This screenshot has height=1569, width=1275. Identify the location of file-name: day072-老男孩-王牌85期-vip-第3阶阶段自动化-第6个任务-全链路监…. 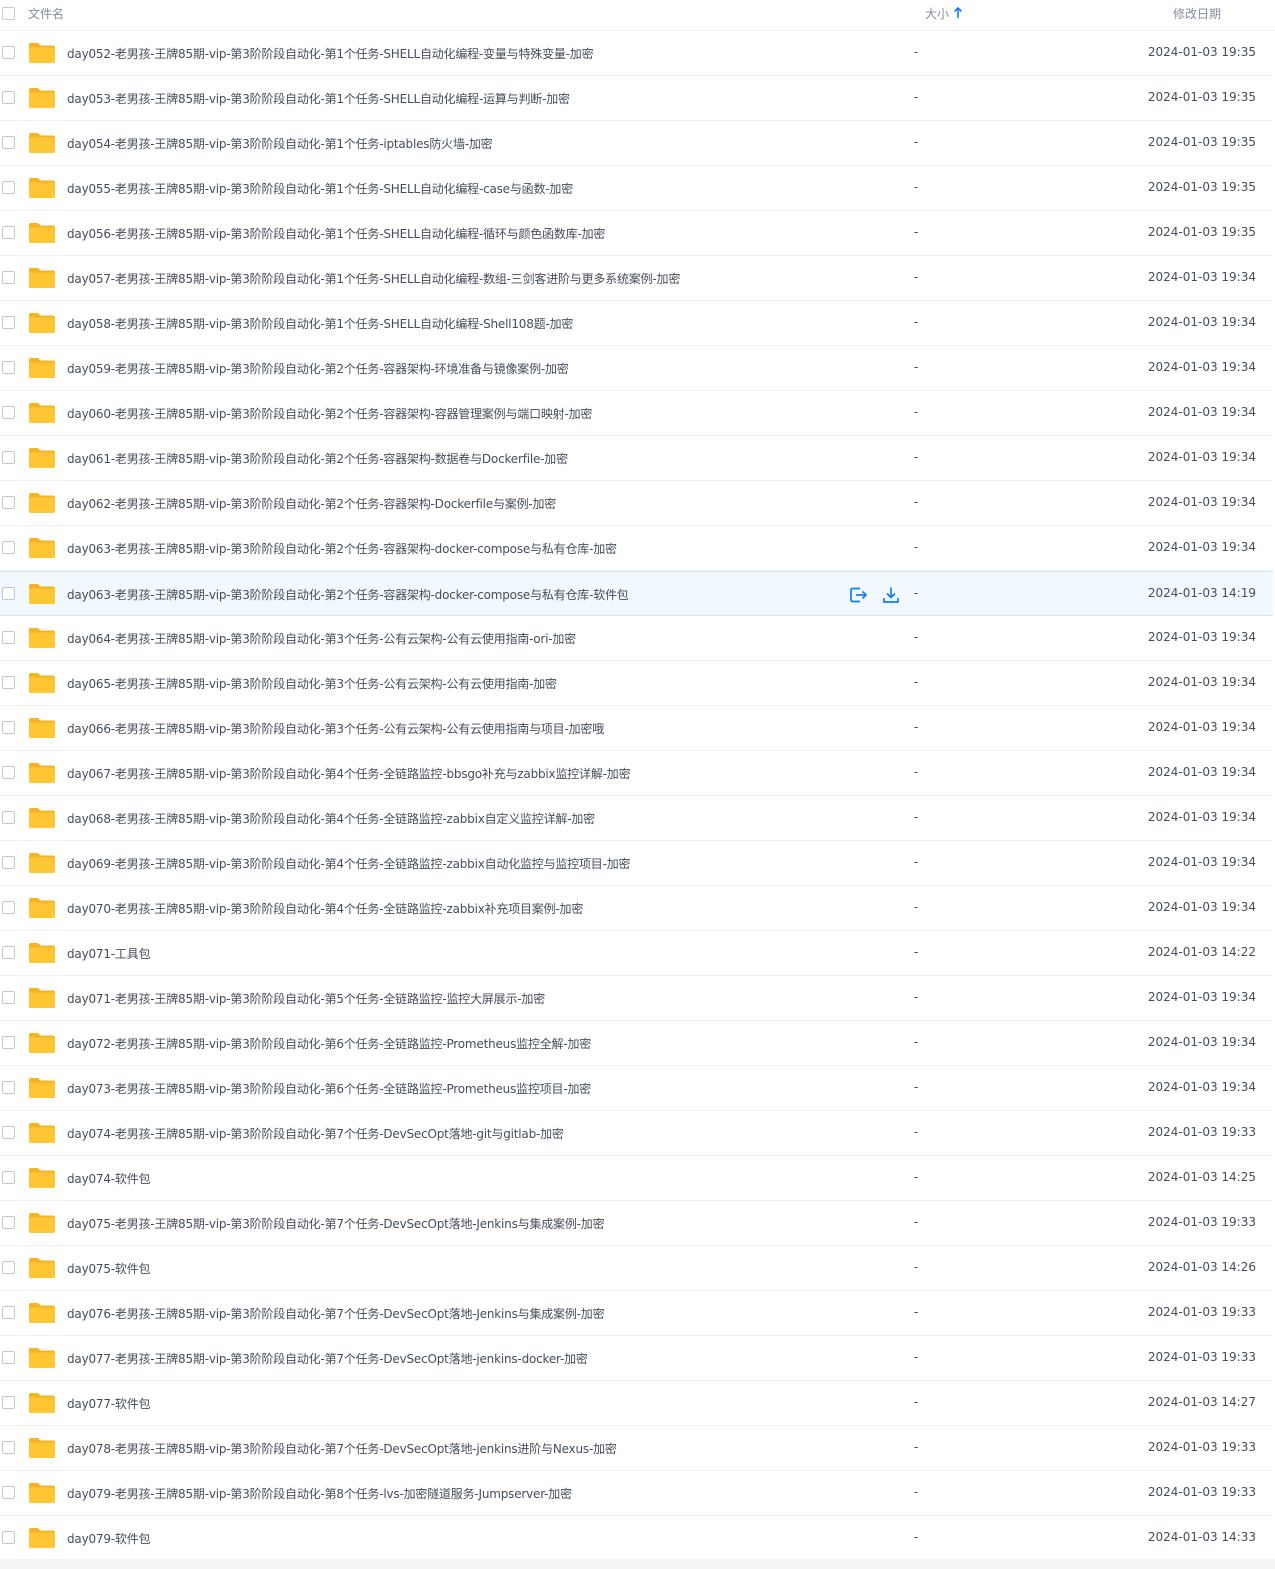
(329, 1043).